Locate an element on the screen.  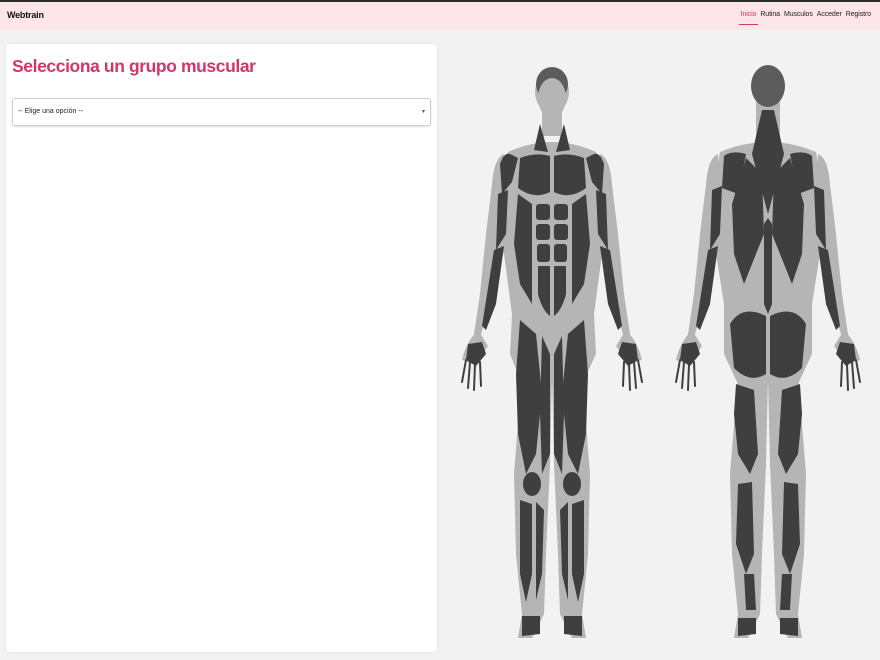
nav-link-acceder: Acceder is located at coordinates (829, 16).